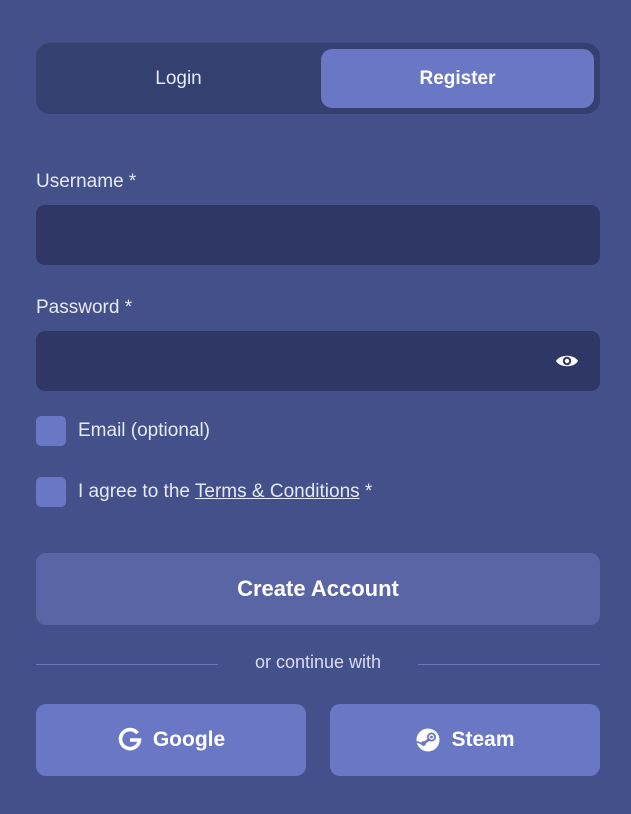 This screenshot has width=631, height=814. What do you see at coordinates (483, 739) in the screenshot?
I see `steam-label: Steam` at bounding box center [483, 739].